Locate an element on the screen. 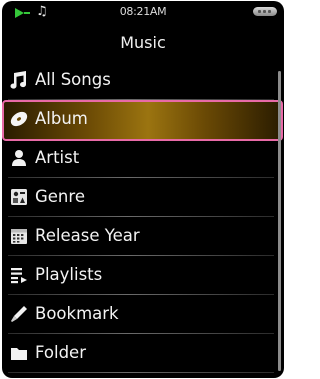 The image size is (320, 379). menu-item-playlists: Playlists is located at coordinates (143, 275).